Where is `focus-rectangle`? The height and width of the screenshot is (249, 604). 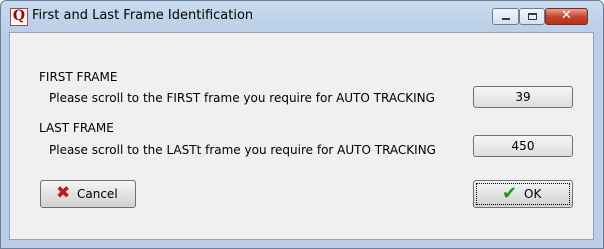
focus-rectangle is located at coordinates (523, 194).